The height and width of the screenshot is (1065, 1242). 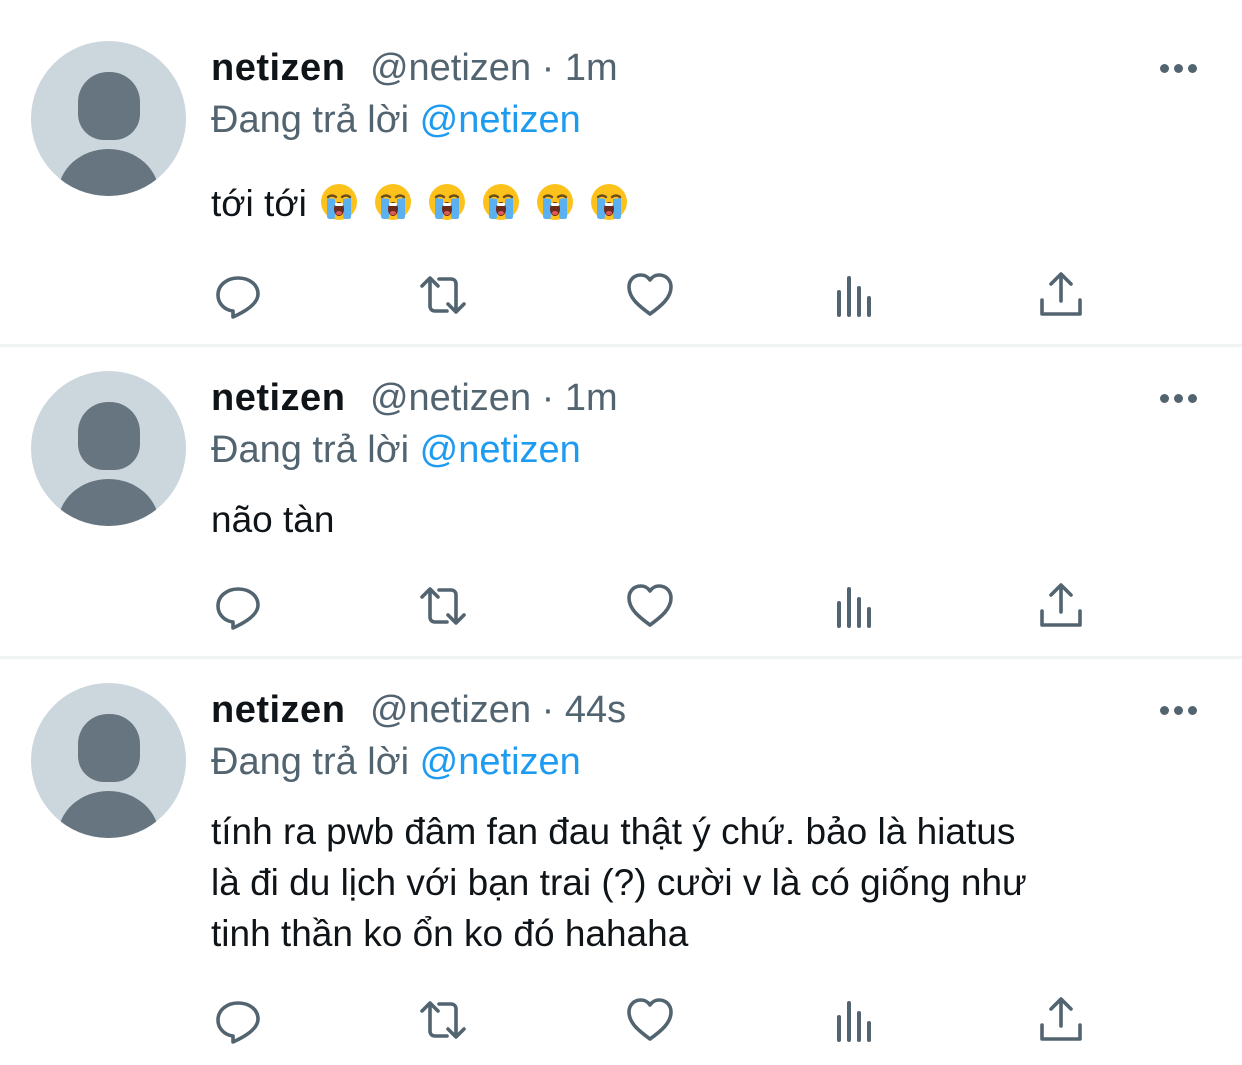 I want to click on tweet-text: tới tới, so click(x=706, y=203).